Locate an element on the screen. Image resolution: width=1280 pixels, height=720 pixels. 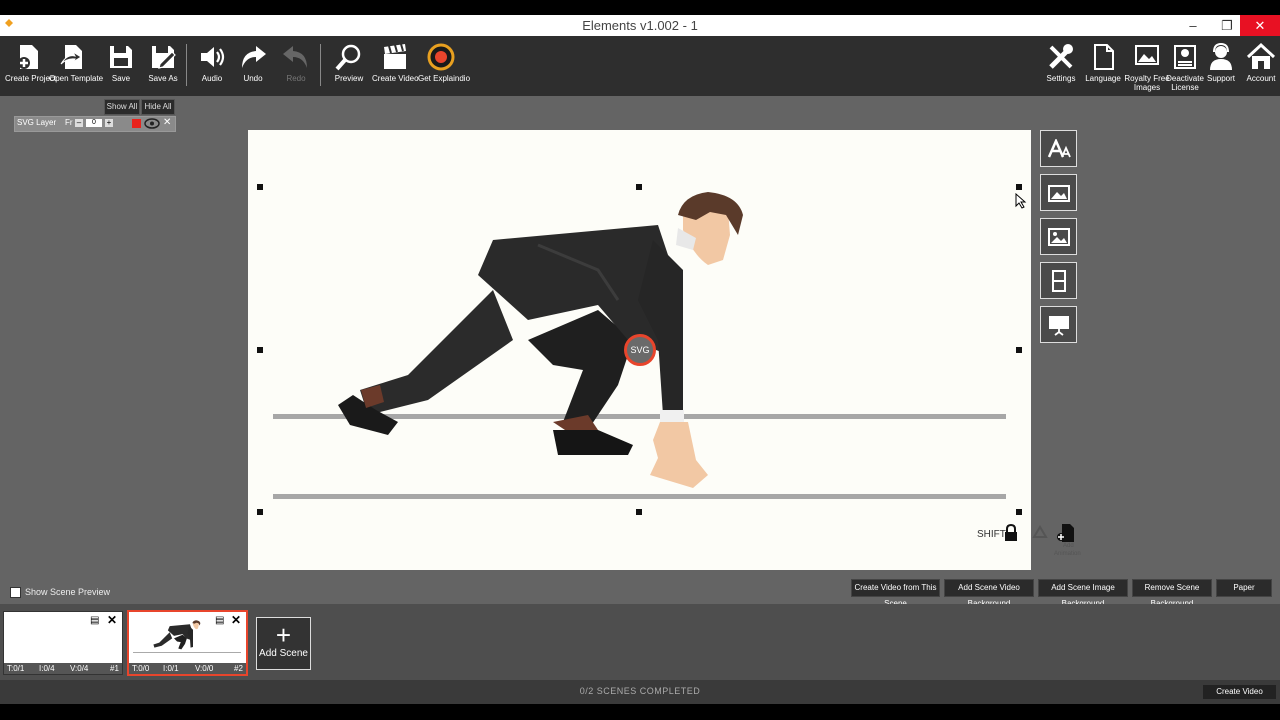
explaindio-logo-icon is located at coordinates (441, 57).